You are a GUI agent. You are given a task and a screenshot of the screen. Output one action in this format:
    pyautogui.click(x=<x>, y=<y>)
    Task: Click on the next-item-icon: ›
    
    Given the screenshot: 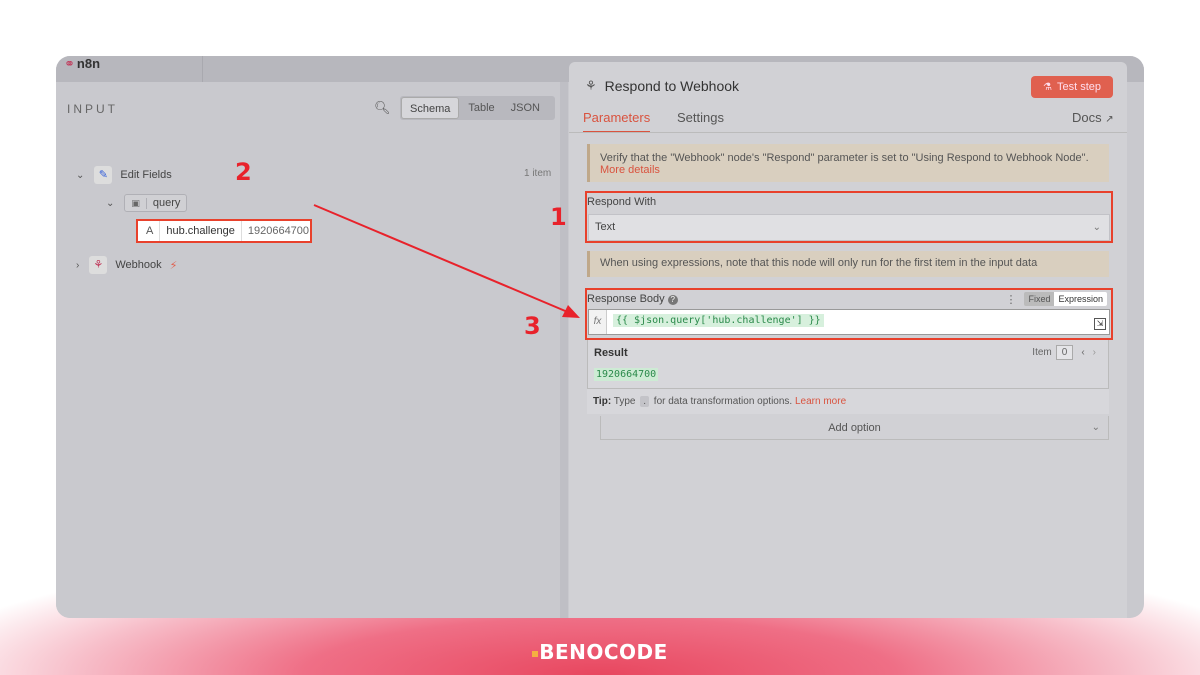 What is the action you would take?
    pyautogui.click(x=1094, y=352)
    